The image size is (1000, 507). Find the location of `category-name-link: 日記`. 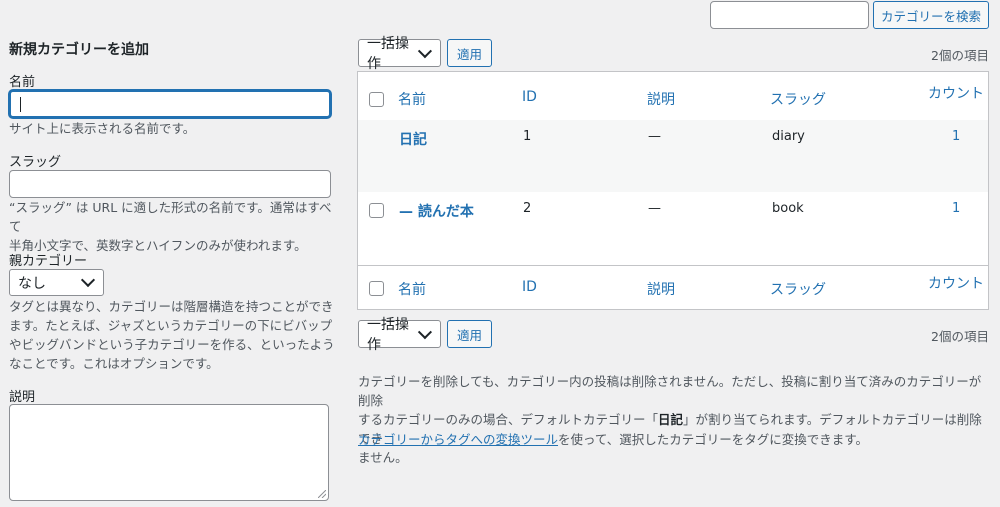

category-name-link: 日記 is located at coordinates (413, 139).